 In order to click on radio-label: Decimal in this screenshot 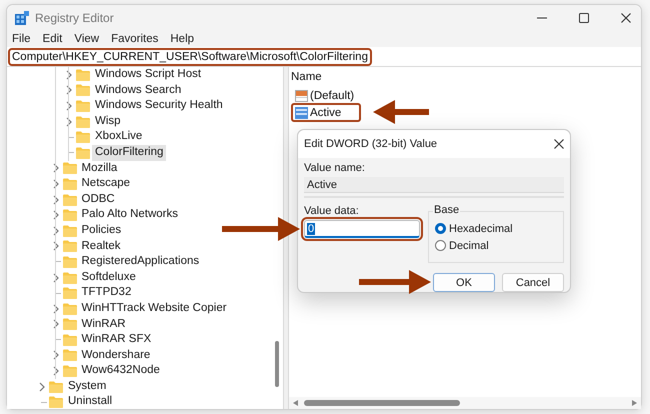, I will do `click(469, 246)`.